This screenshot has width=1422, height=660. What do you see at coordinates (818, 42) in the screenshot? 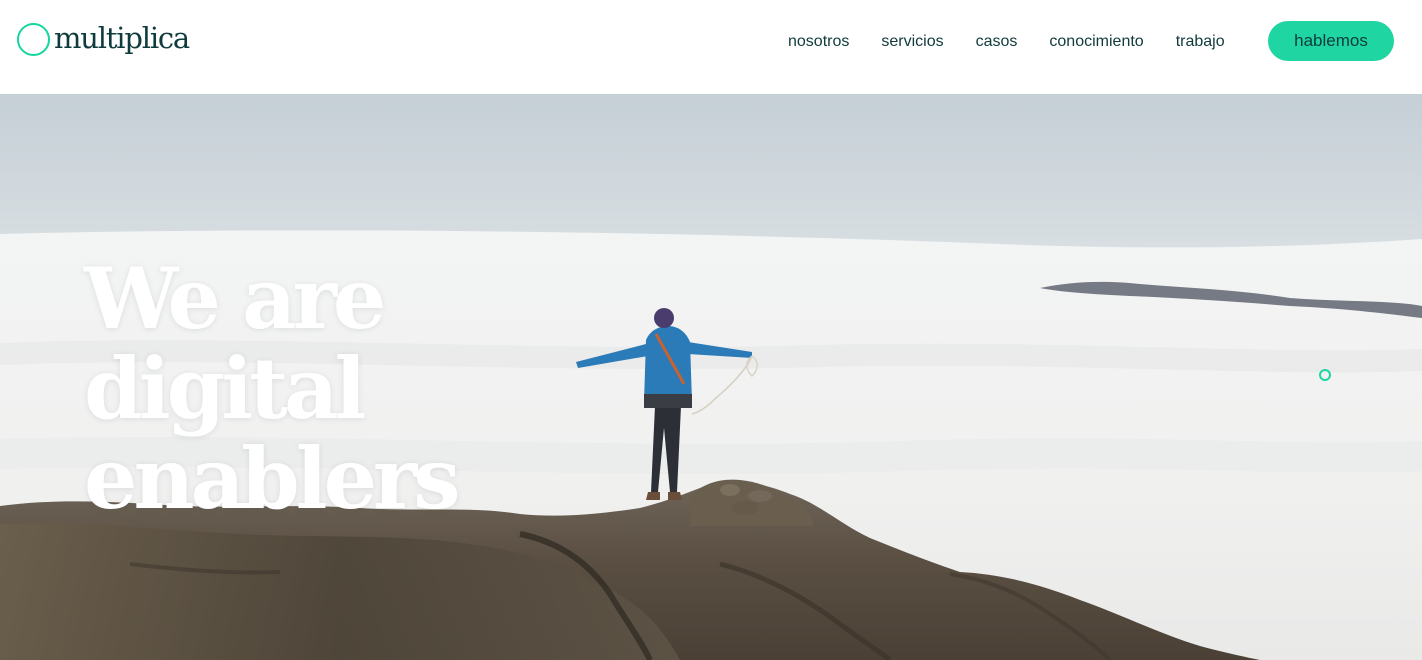
I see `nav-item-nosotros: nosotros` at bounding box center [818, 42].